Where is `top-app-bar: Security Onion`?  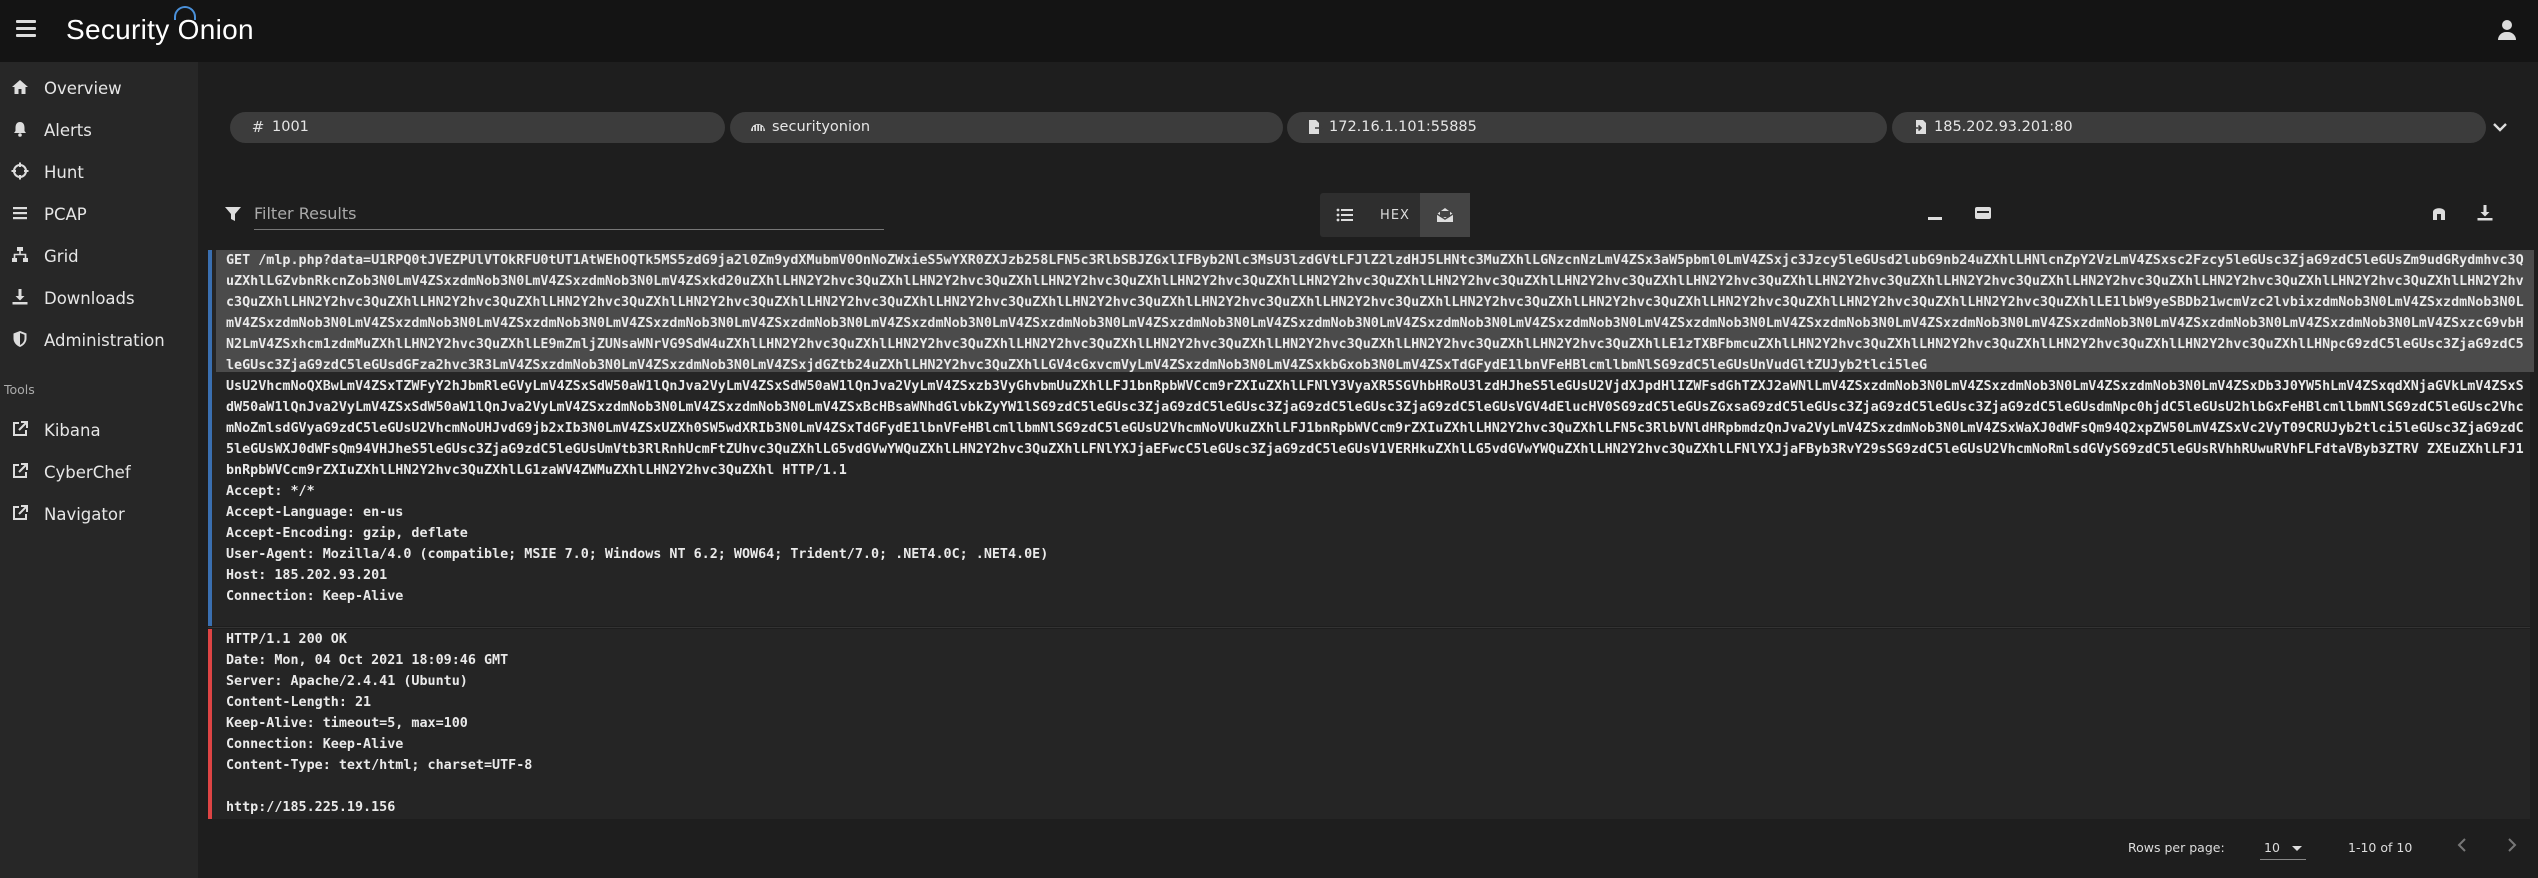 top-app-bar: Security Onion is located at coordinates (1269, 31).